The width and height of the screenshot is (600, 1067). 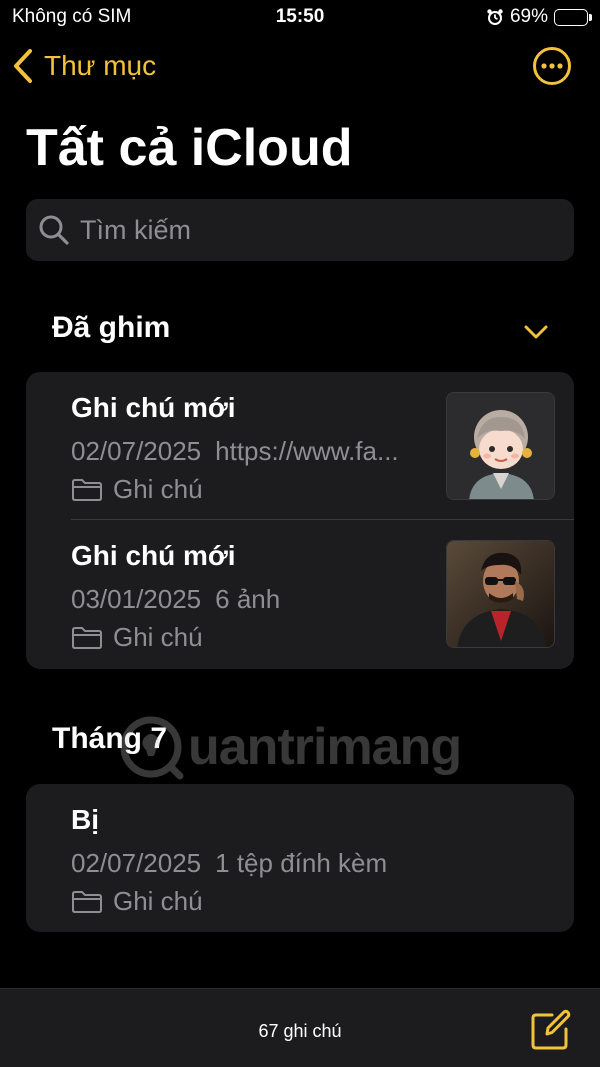 What do you see at coordinates (300, 594) in the screenshot?
I see `note-row: Ghi chú mới 03/01/2025 6 ảnh Ghi chú` at bounding box center [300, 594].